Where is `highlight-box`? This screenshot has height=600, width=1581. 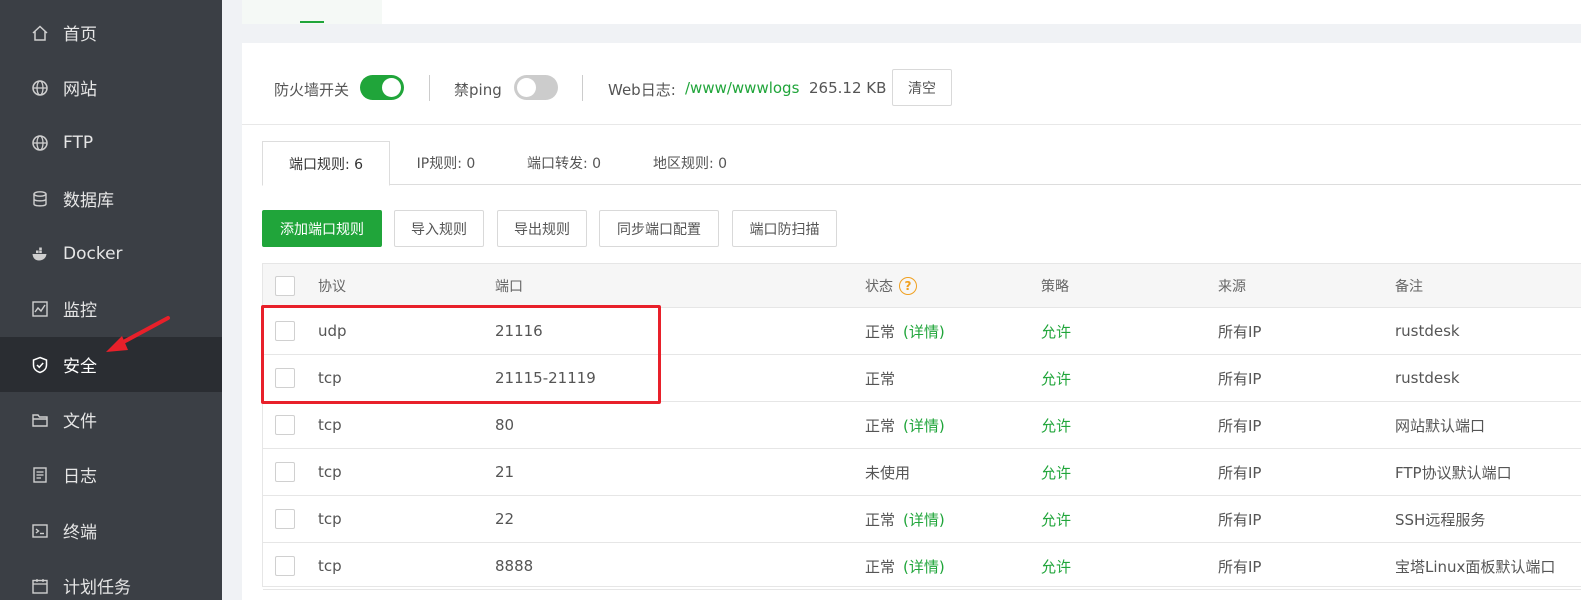 highlight-box is located at coordinates (461, 354).